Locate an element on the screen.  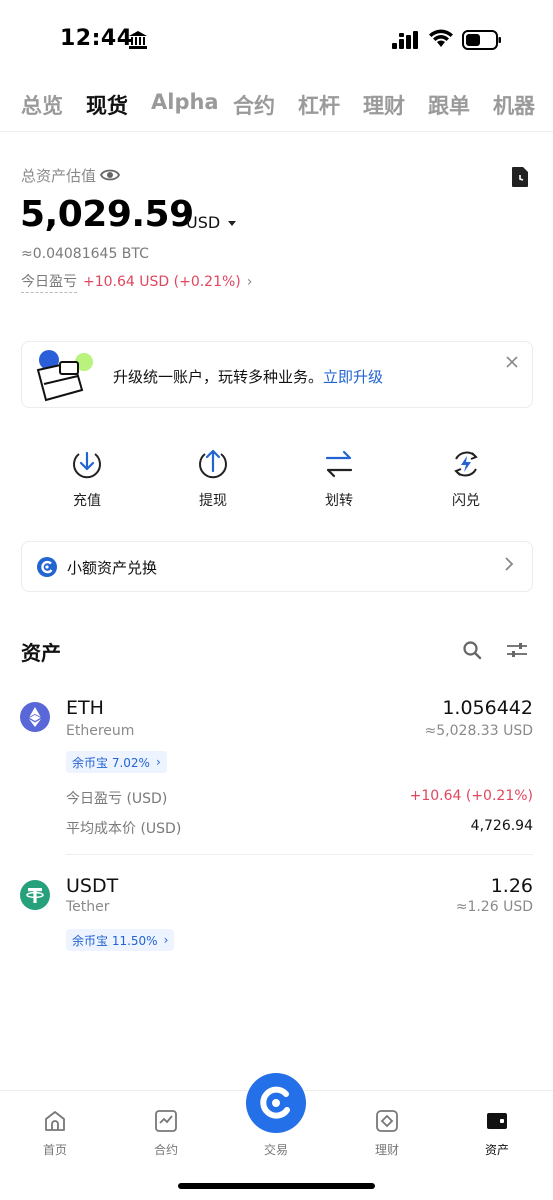
top-tab-bar: 总览 现货 Alpha 合约 杠杆 理财 跟单 机器 is located at coordinates (276, 108).